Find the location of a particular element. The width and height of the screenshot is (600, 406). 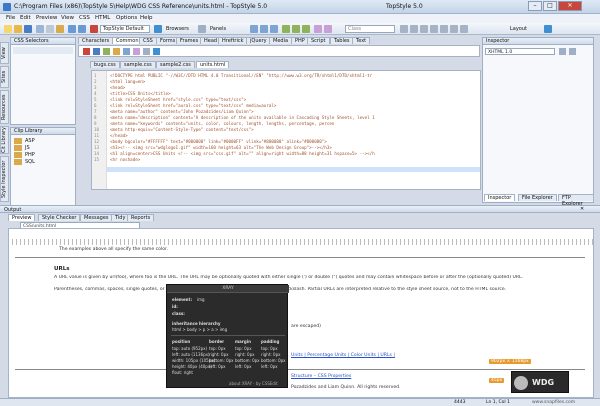

div-icon is located at coordinates (444, 29).